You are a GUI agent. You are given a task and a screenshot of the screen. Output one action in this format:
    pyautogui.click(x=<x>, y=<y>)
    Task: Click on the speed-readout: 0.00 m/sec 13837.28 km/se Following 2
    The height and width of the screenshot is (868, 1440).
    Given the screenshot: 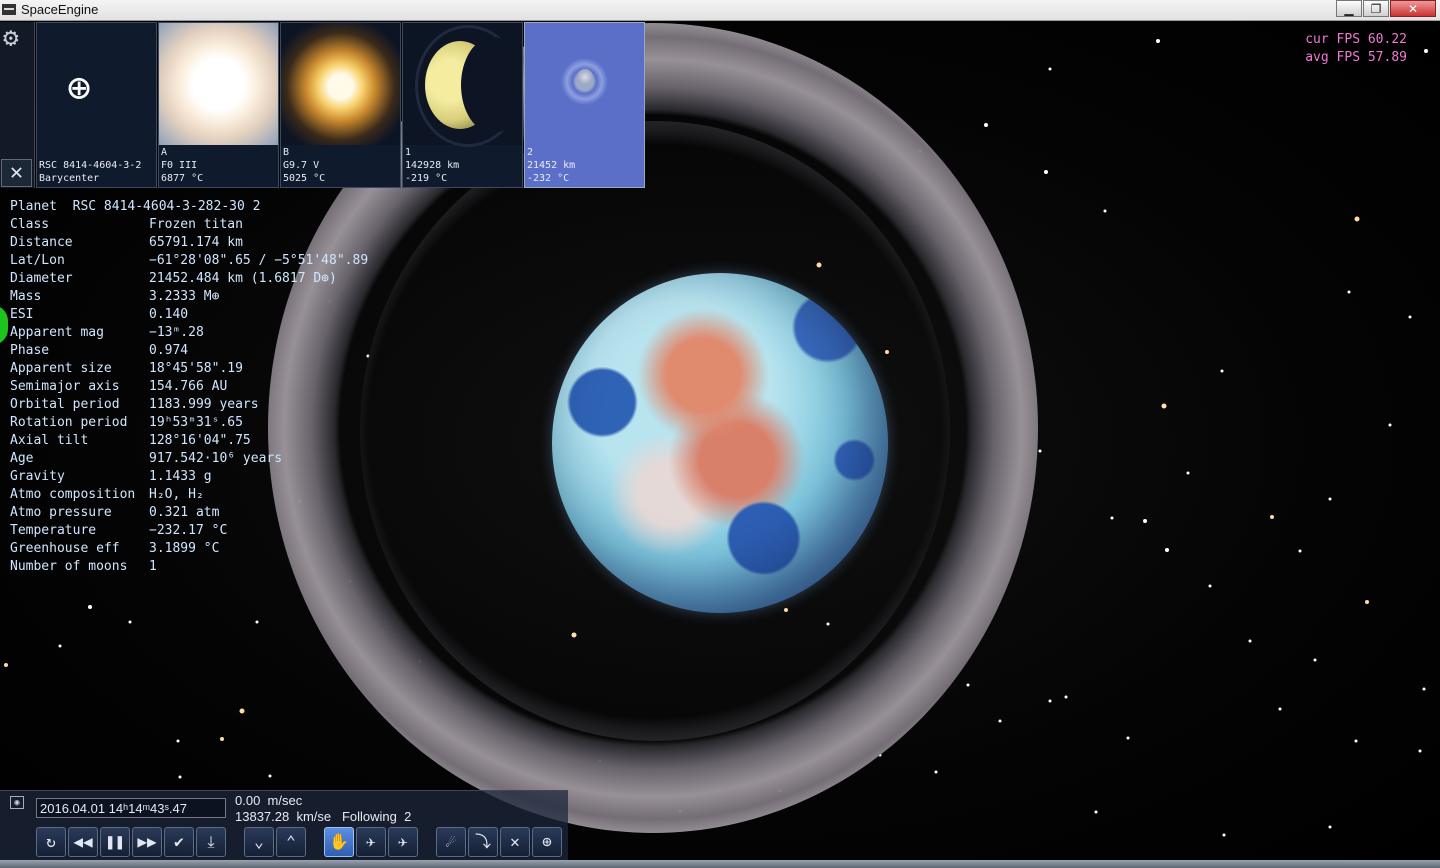 What is the action you would take?
    pyautogui.click(x=323, y=809)
    